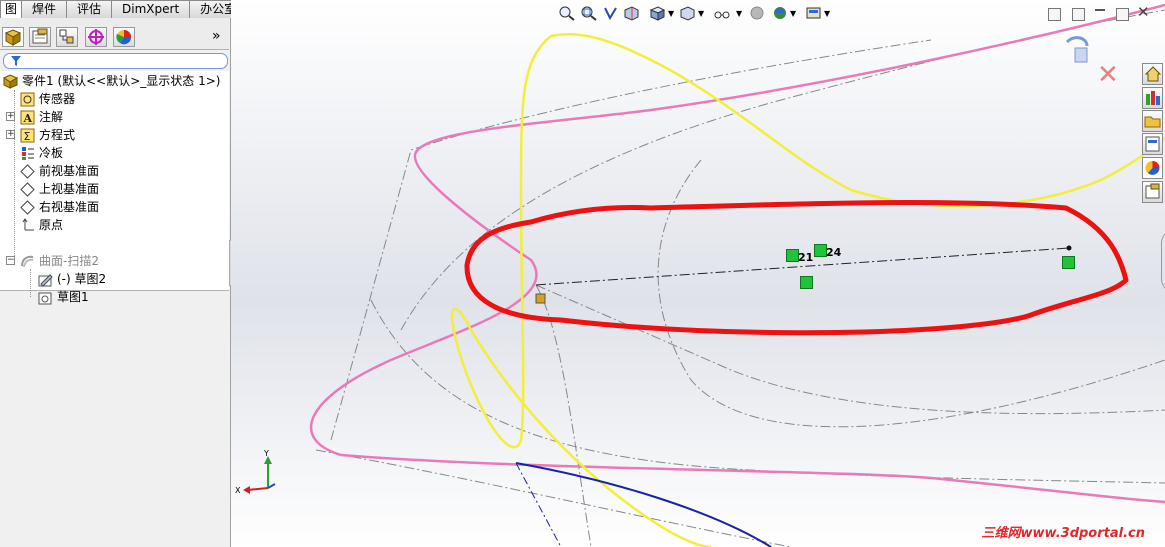  I want to click on tree-item-label: 草图1, so click(73, 297).